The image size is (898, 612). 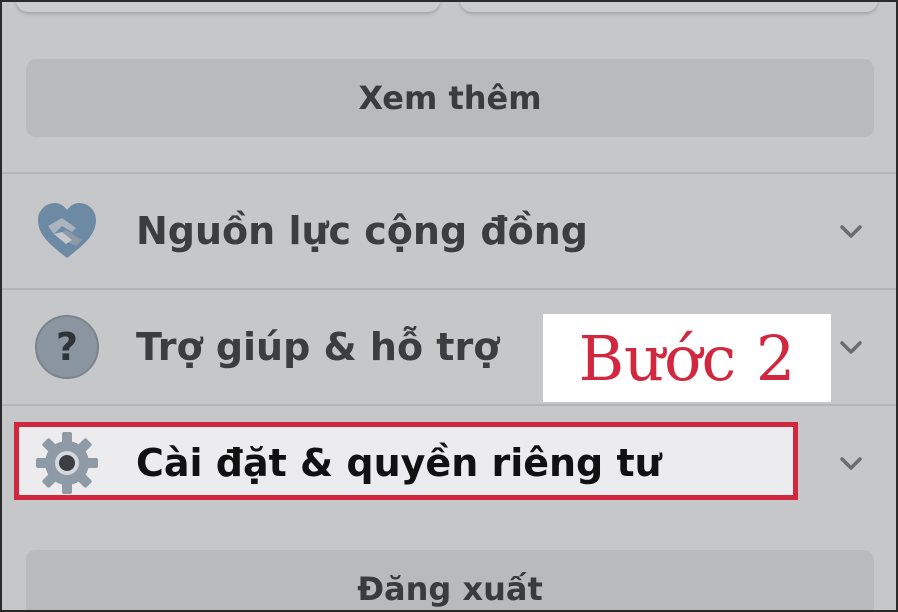 I want to click on menu-item-label: Cài đặt & quyền riêng tư, so click(x=399, y=463).